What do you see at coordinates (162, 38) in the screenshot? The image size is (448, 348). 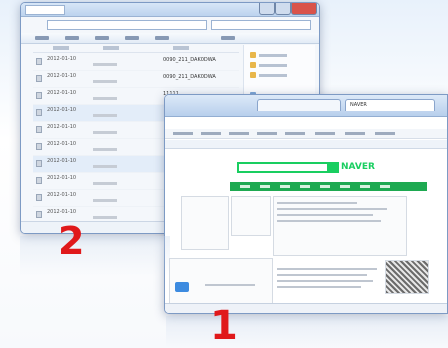 I see `toolbar-new-folder` at bounding box center [162, 38].